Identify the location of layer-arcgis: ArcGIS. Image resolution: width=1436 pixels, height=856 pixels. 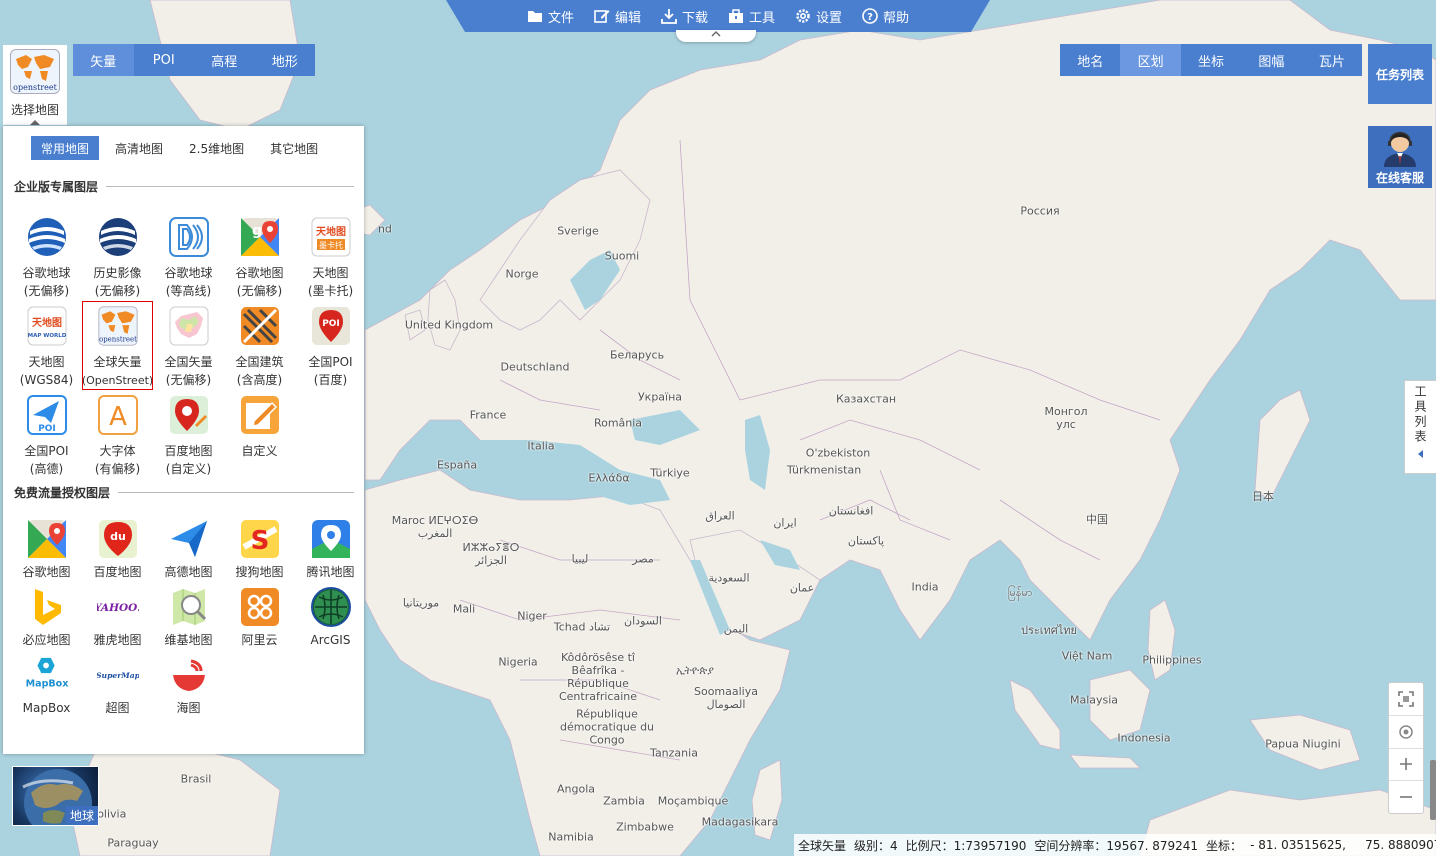
(330, 616).